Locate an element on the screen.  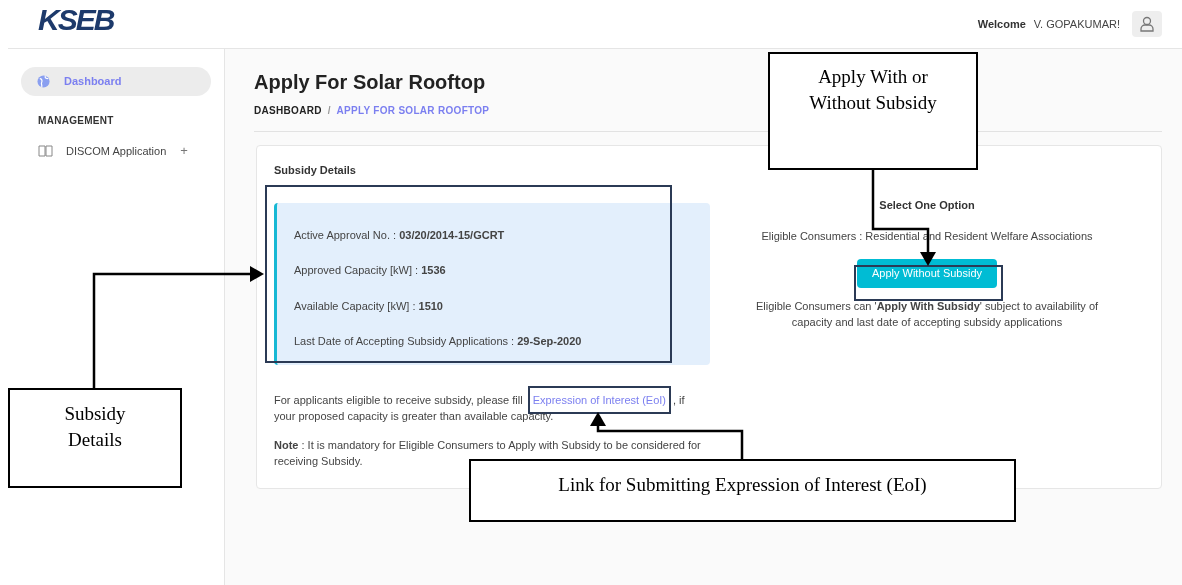
book-icon is located at coordinates (45, 151).